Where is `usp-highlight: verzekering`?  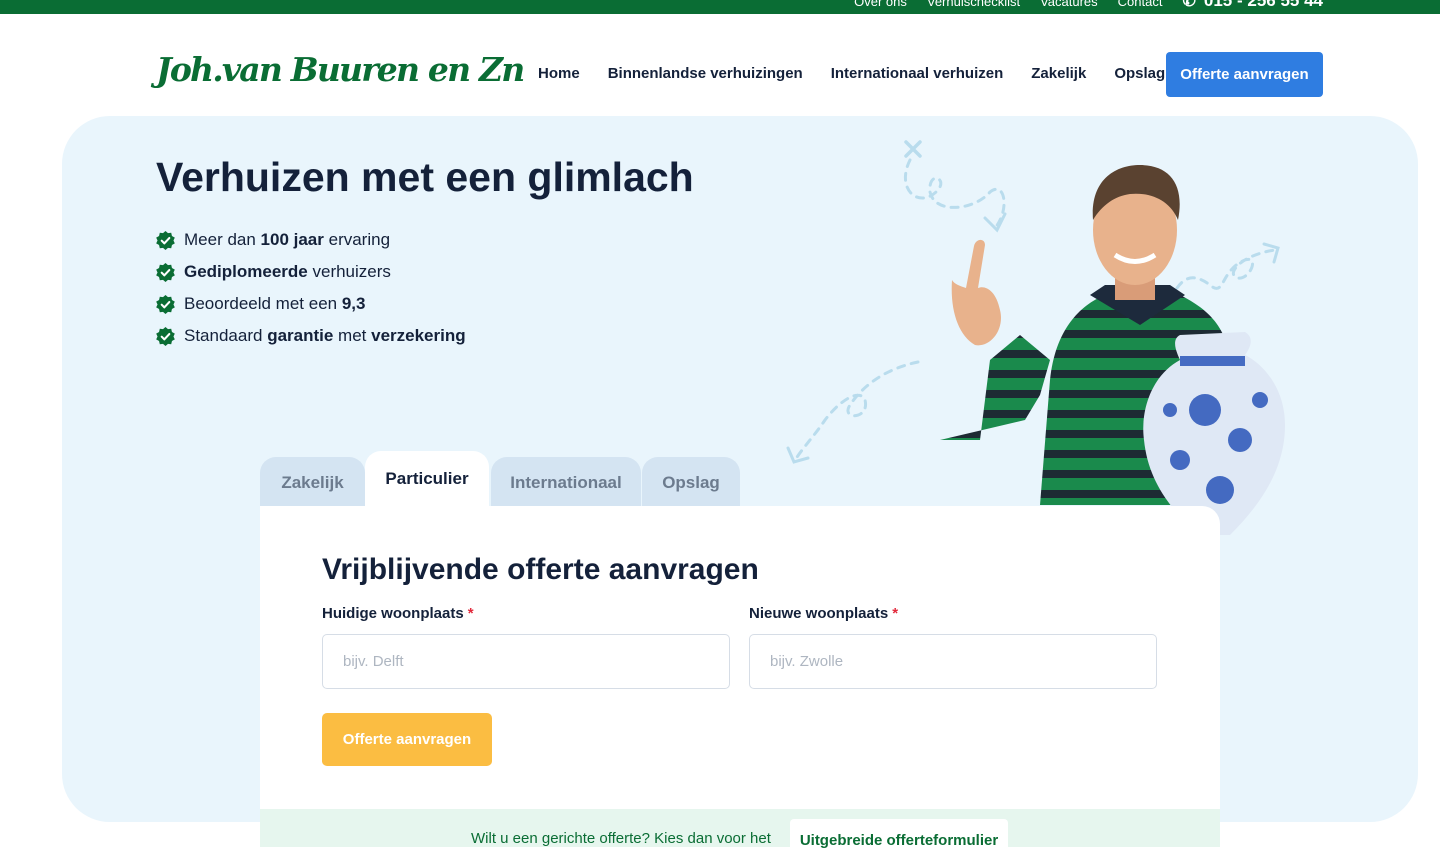
usp-highlight: verzekering is located at coordinates (418, 335).